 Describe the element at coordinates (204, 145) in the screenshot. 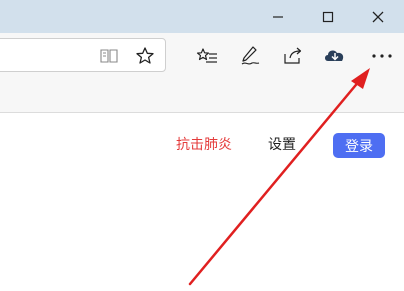

I see `promo-link: 抗击肺炎` at that location.